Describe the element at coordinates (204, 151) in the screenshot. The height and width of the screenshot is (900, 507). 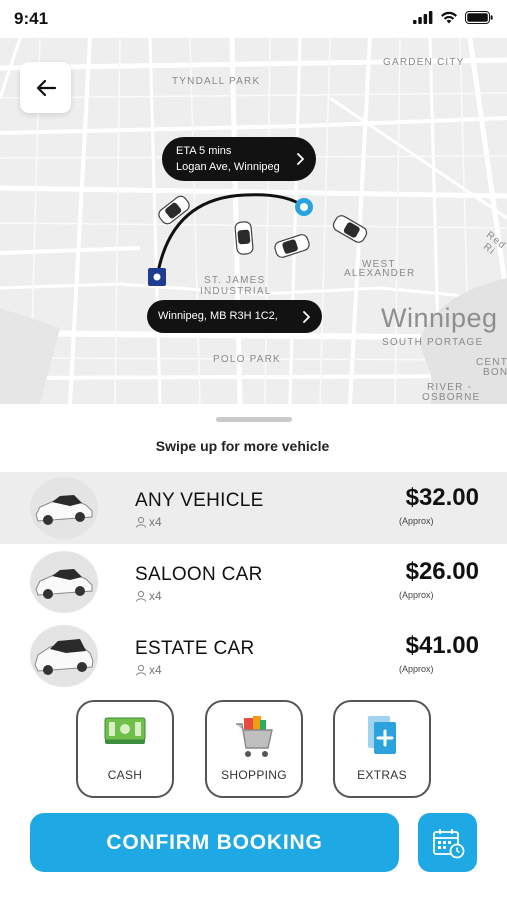
I see `eta-time: ETA 5 mins` at that location.